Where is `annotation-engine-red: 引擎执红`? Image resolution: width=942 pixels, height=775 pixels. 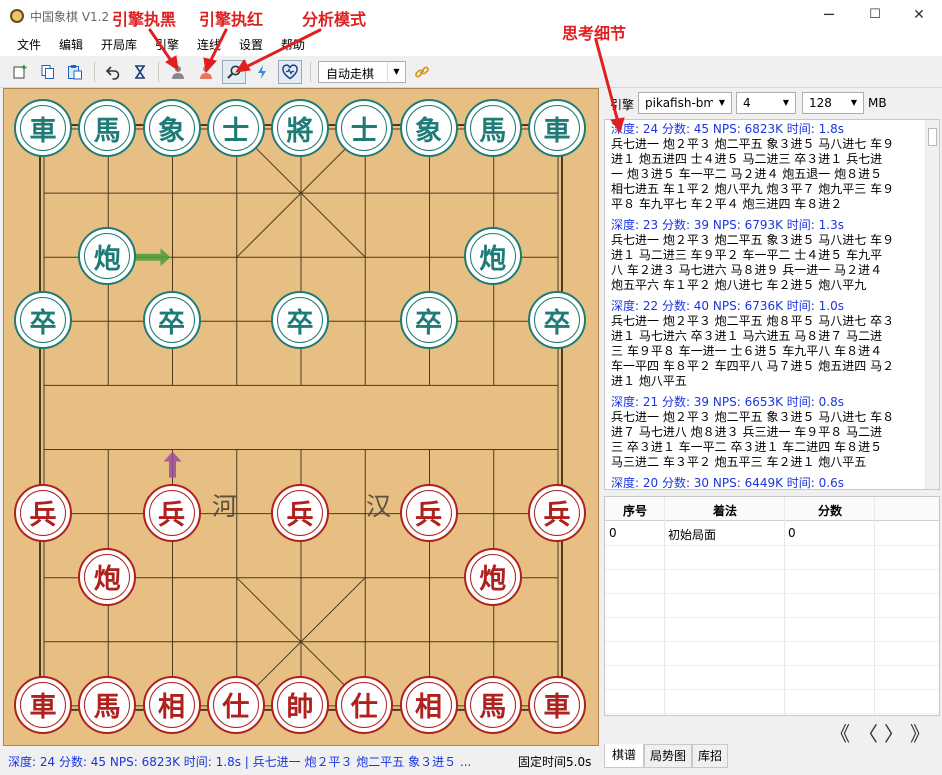
annotation-engine-red: 引擎执红 is located at coordinates (231, 19).